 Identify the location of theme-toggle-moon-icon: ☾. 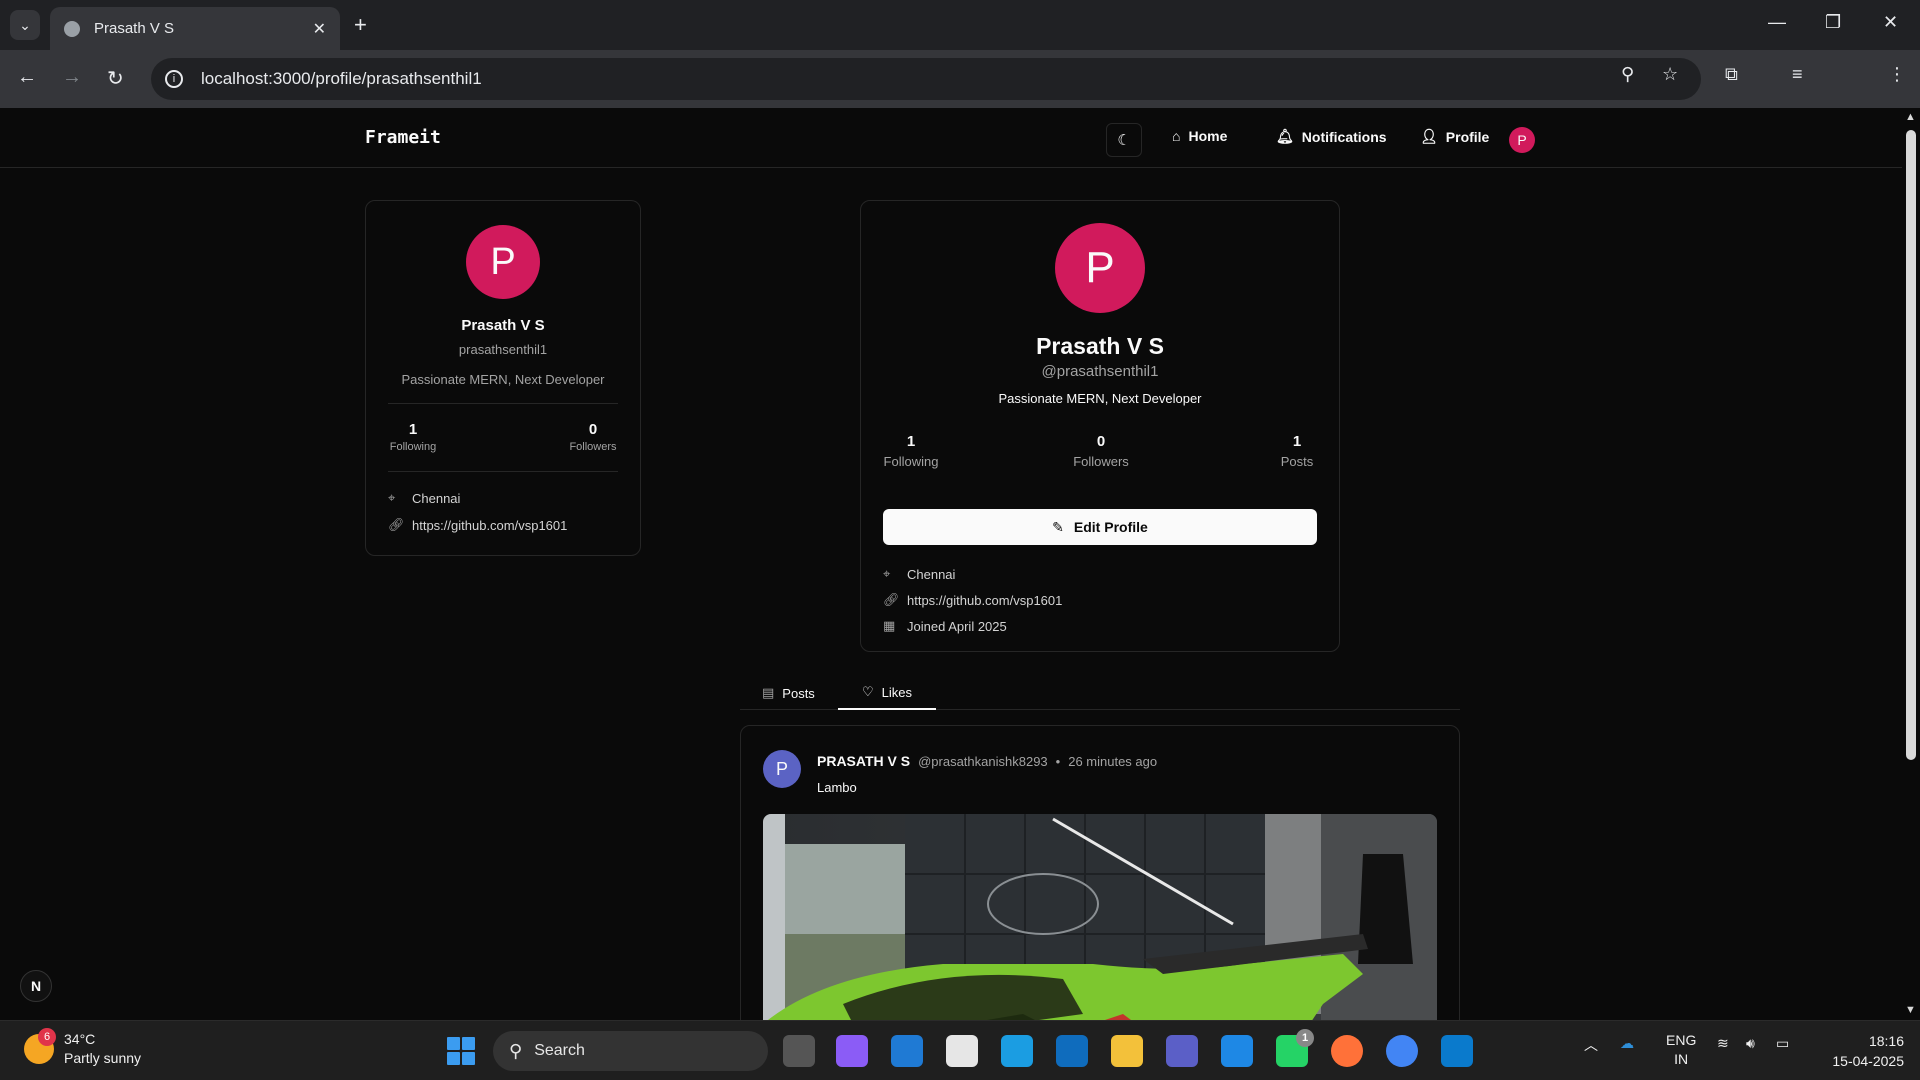
(1124, 140).